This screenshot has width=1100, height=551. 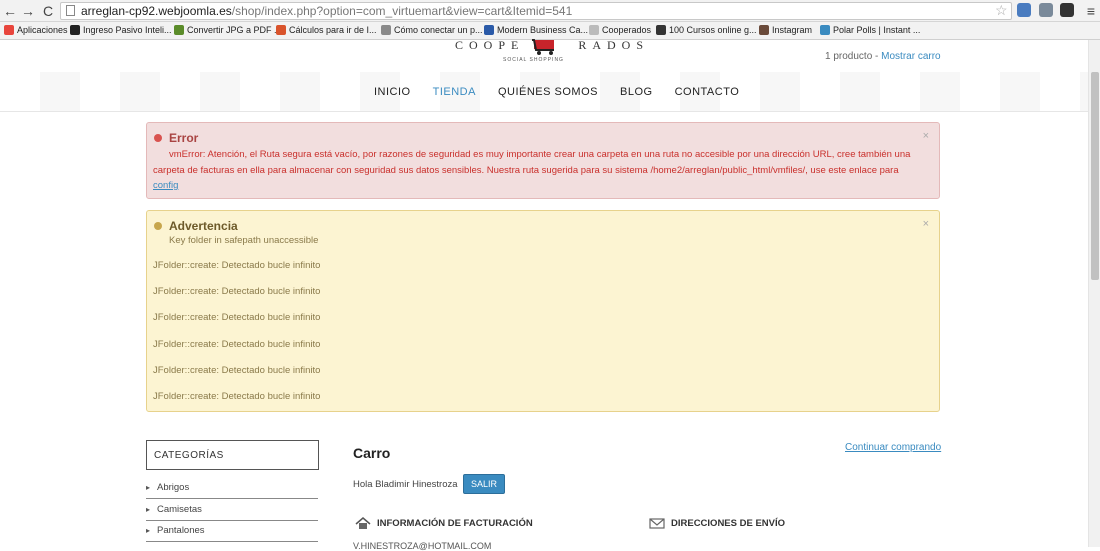 I want to click on bookmark-item: Instagram, so click(x=785, y=30).